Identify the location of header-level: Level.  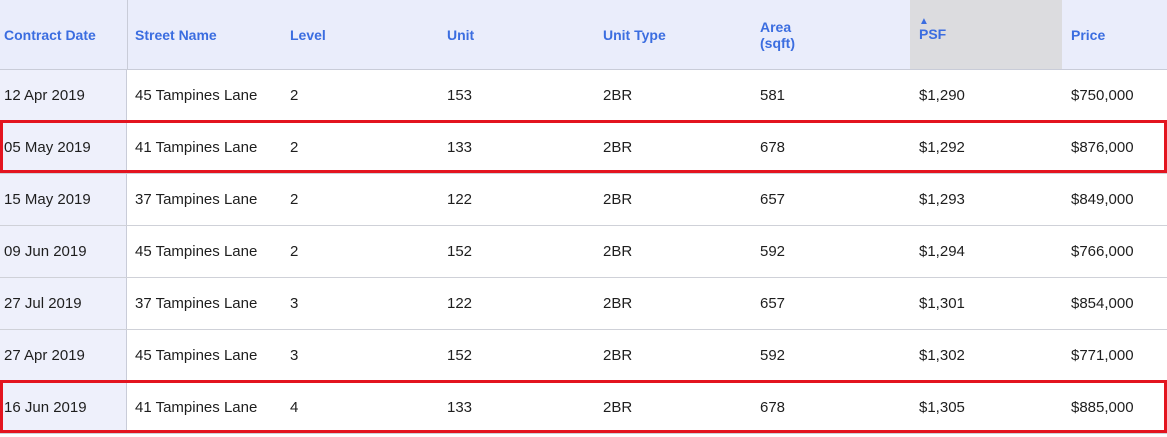
(308, 35).